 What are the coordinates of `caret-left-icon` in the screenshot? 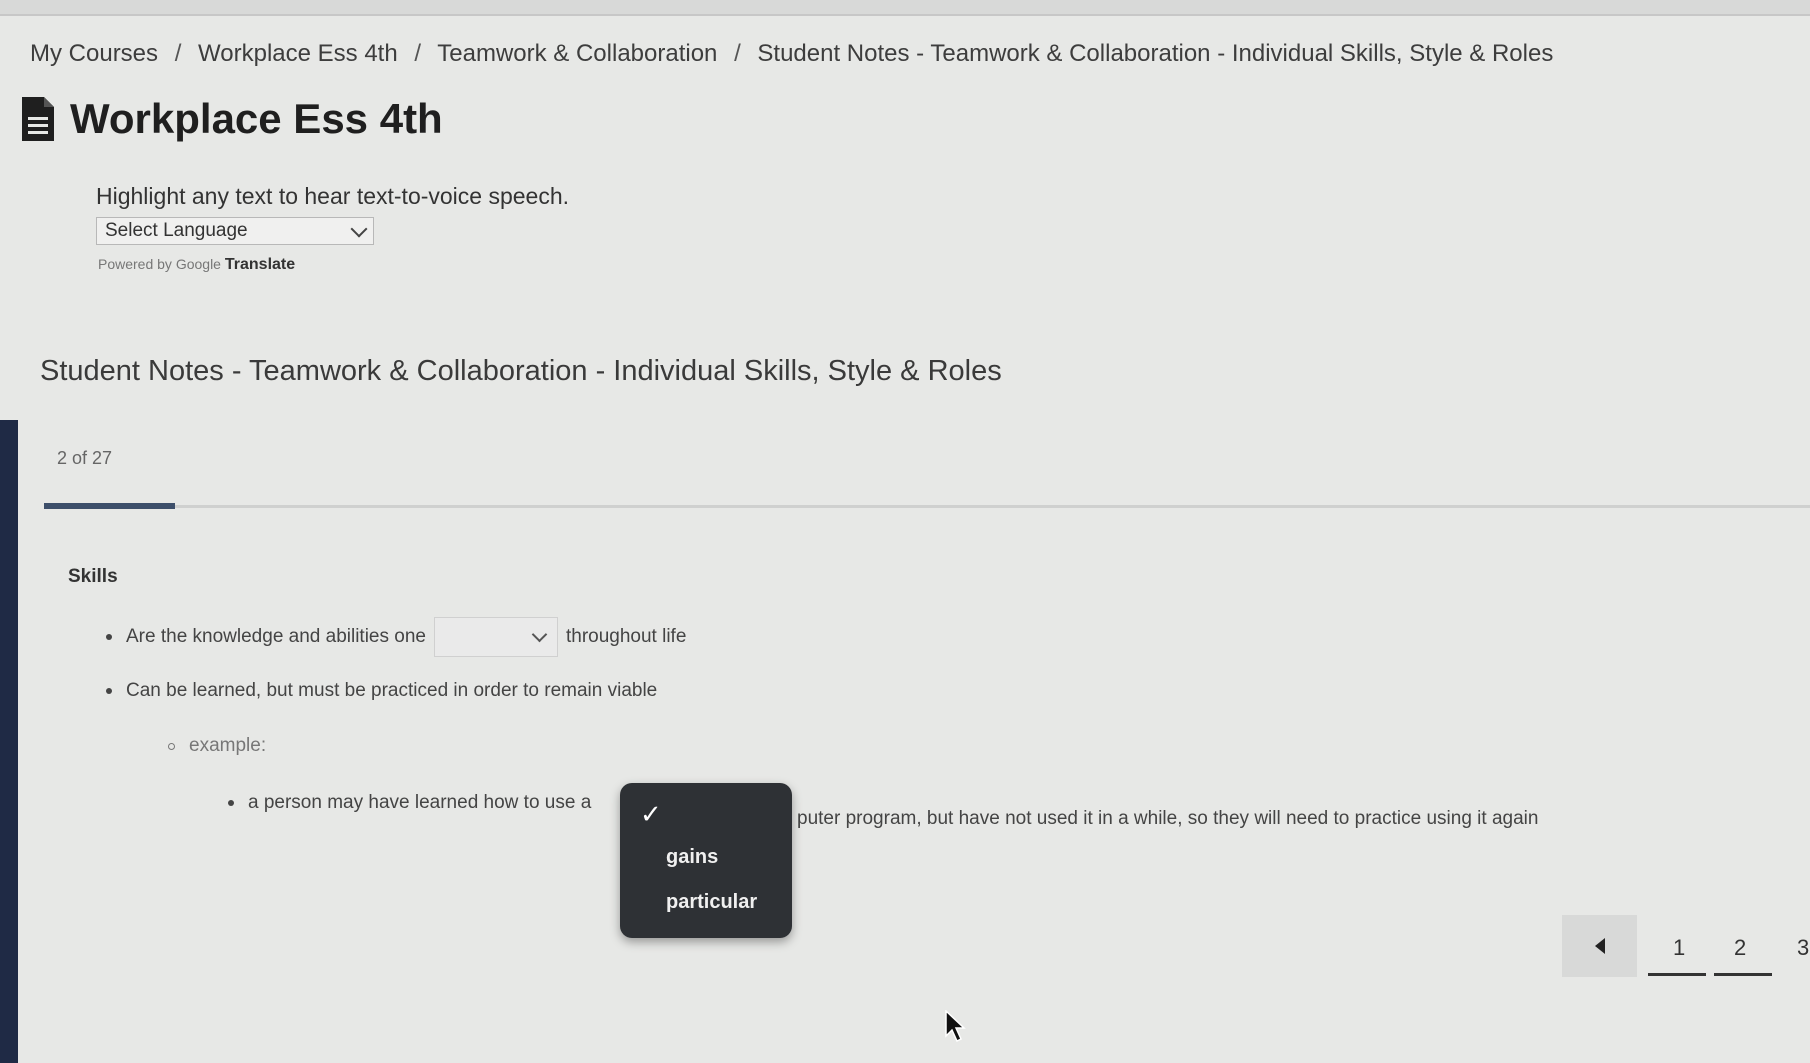 It's located at (1599, 946).